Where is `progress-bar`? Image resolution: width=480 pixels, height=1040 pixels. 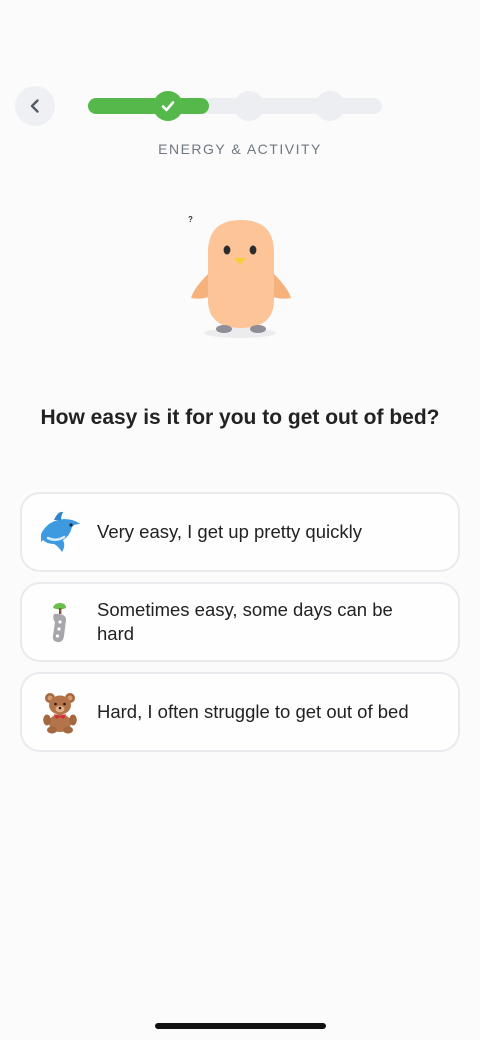 progress-bar is located at coordinates (235, 106).